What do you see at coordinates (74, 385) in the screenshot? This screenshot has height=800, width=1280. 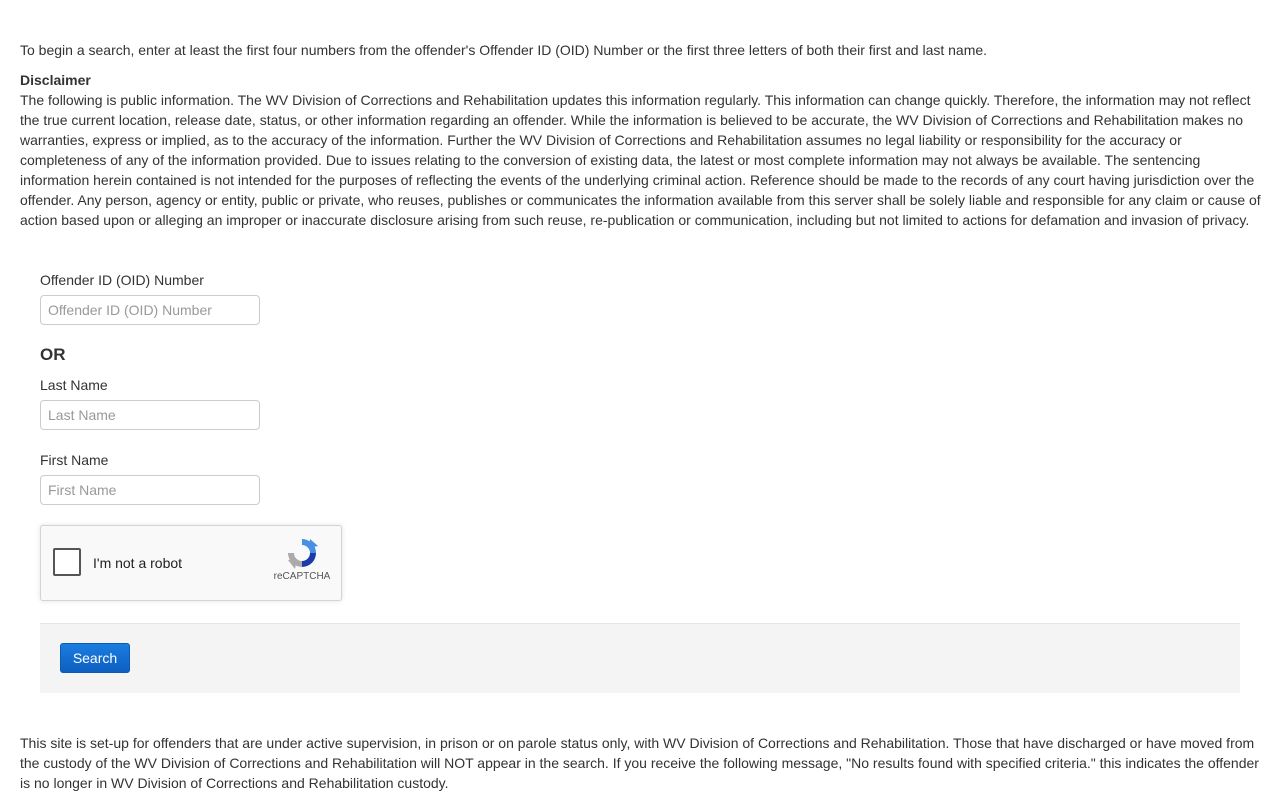 I see `last-name-label: Last Name` at bounding box center [74, 385].